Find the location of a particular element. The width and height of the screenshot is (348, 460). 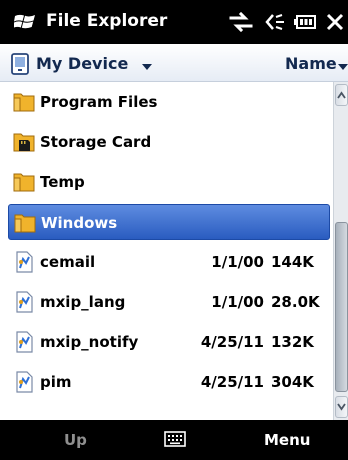

scroll-down-button is located at coordinates (341, 407).